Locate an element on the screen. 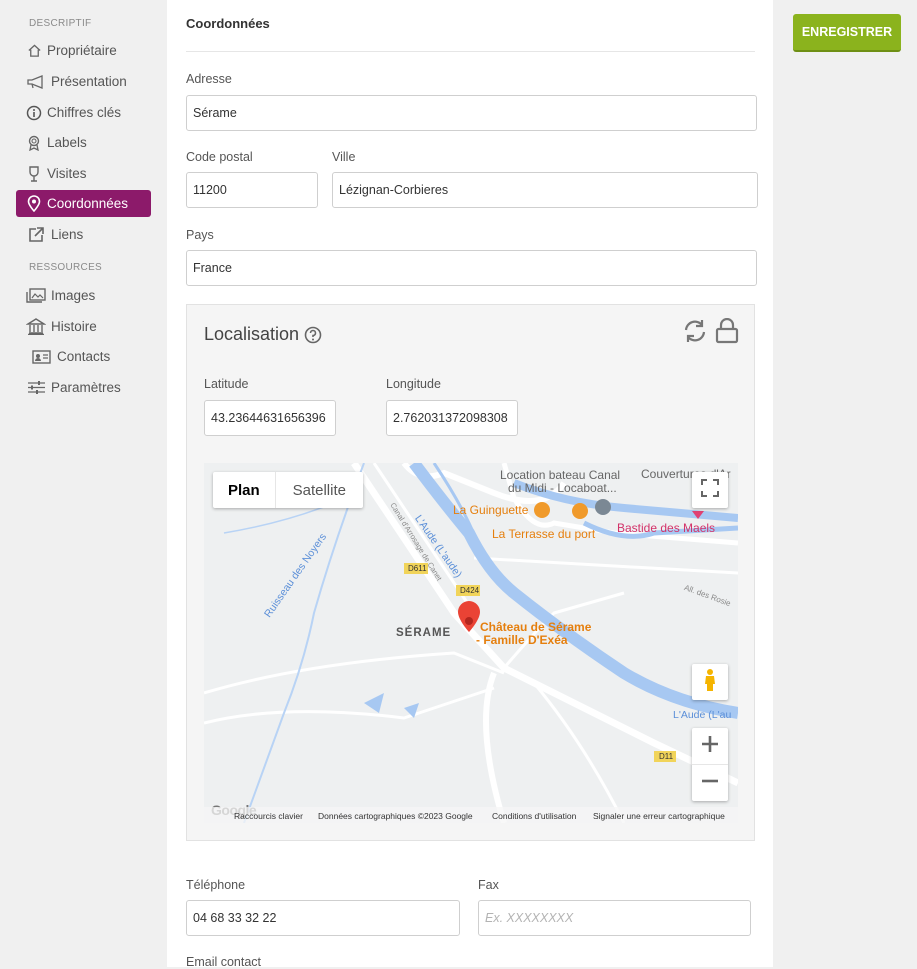 This screenshot has height=969, width=917. sidebar-item-chiffres-cles: Chiffres clés is located at coordinates (83, 112).